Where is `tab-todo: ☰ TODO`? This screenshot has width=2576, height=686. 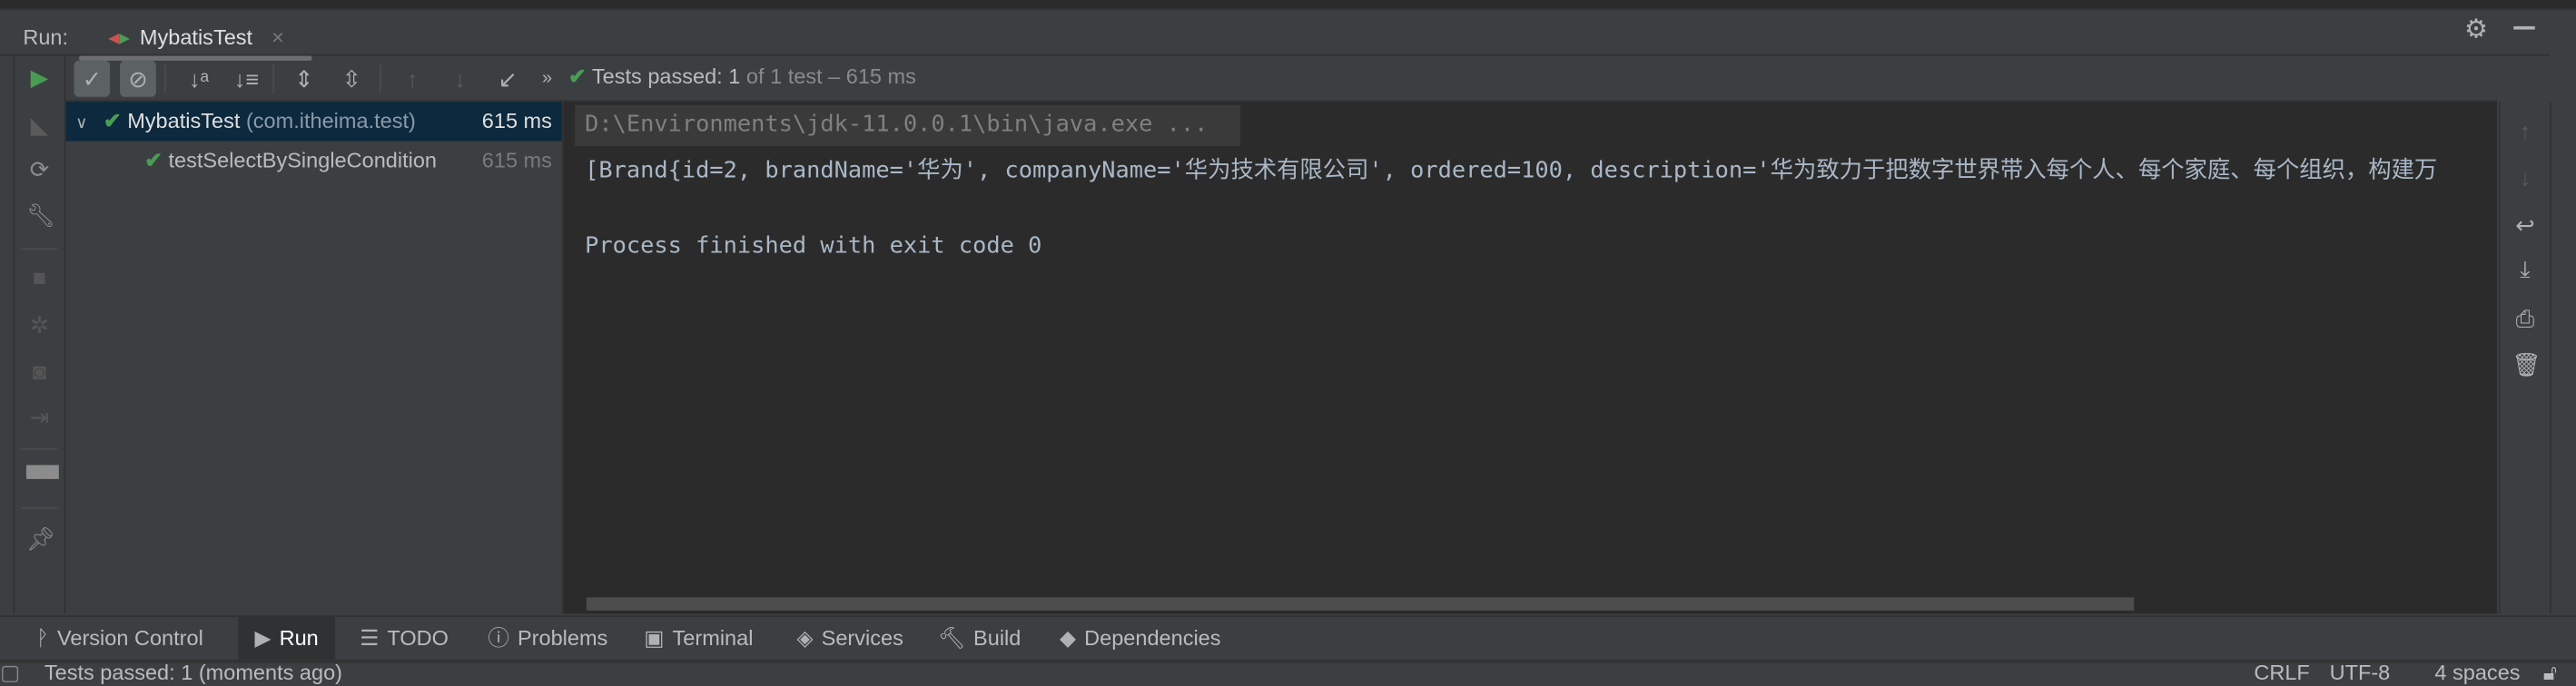 tab-todo: ☰ TODO is located at coordinates (404, 638).